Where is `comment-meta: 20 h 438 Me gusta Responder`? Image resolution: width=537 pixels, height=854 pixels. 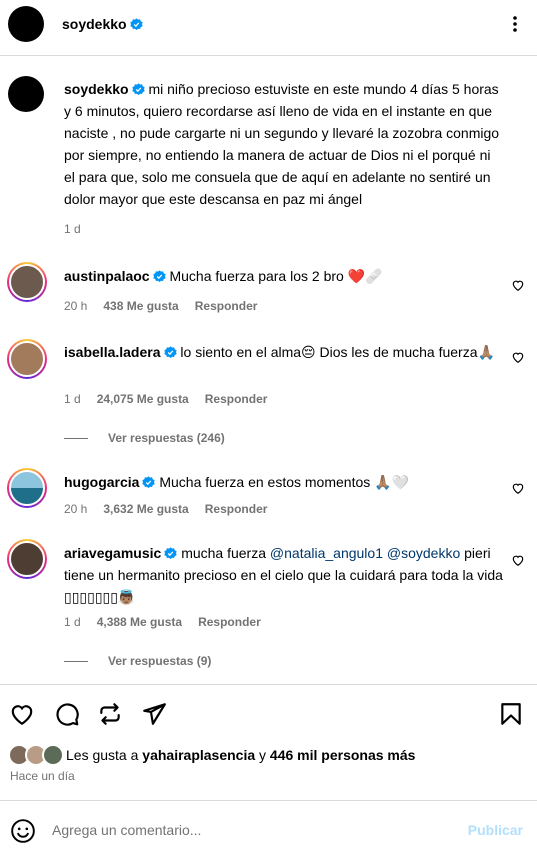
comment-meta: 20 h 438 Me gusta Responder is located at coordinates (168, 306).